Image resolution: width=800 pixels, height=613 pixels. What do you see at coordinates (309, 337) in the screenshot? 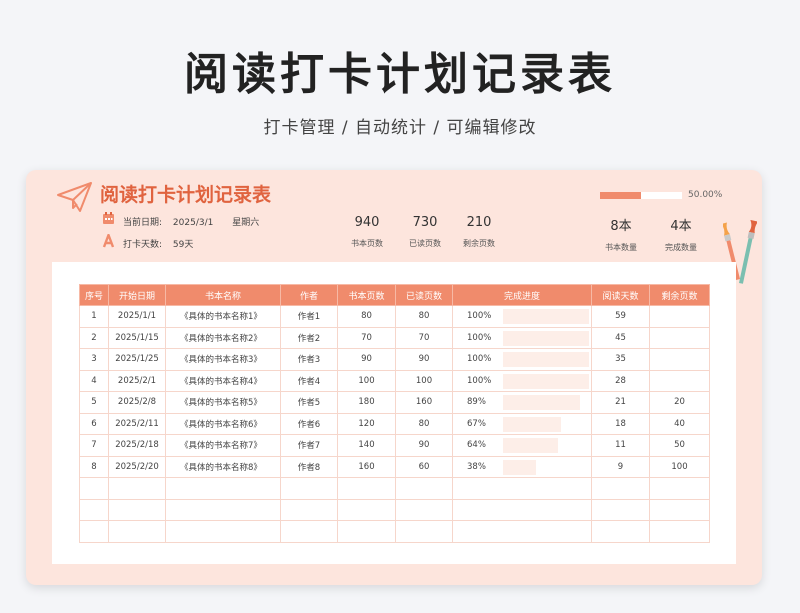
I see `cell-author: 作者2` at bounding box center [309, 337].